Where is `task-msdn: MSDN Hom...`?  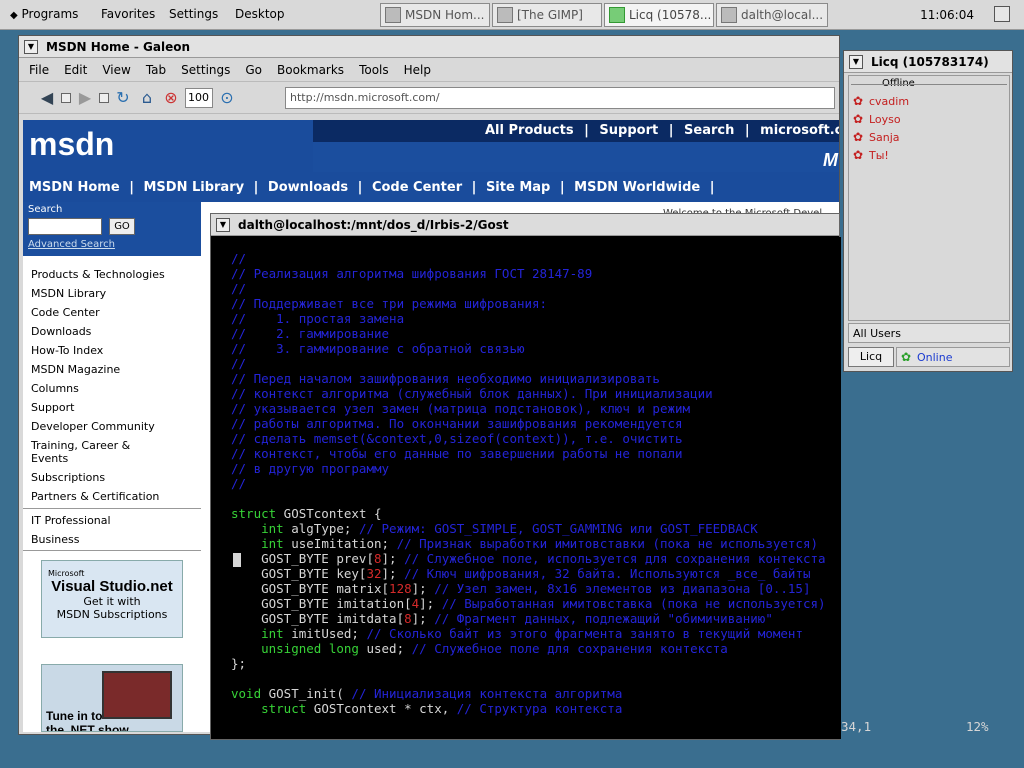
task-msdn: MSDN Hom... is located at coordinates (435, 15).